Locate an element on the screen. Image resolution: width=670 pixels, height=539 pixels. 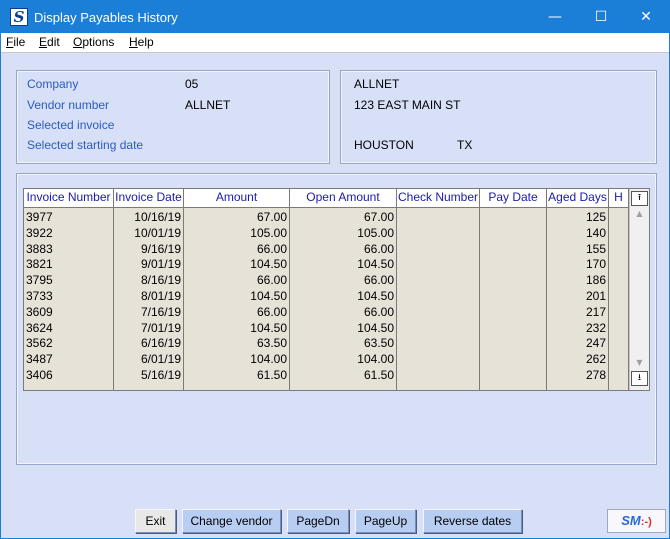
exit-button: Exit is located at coordinates (155, 521).